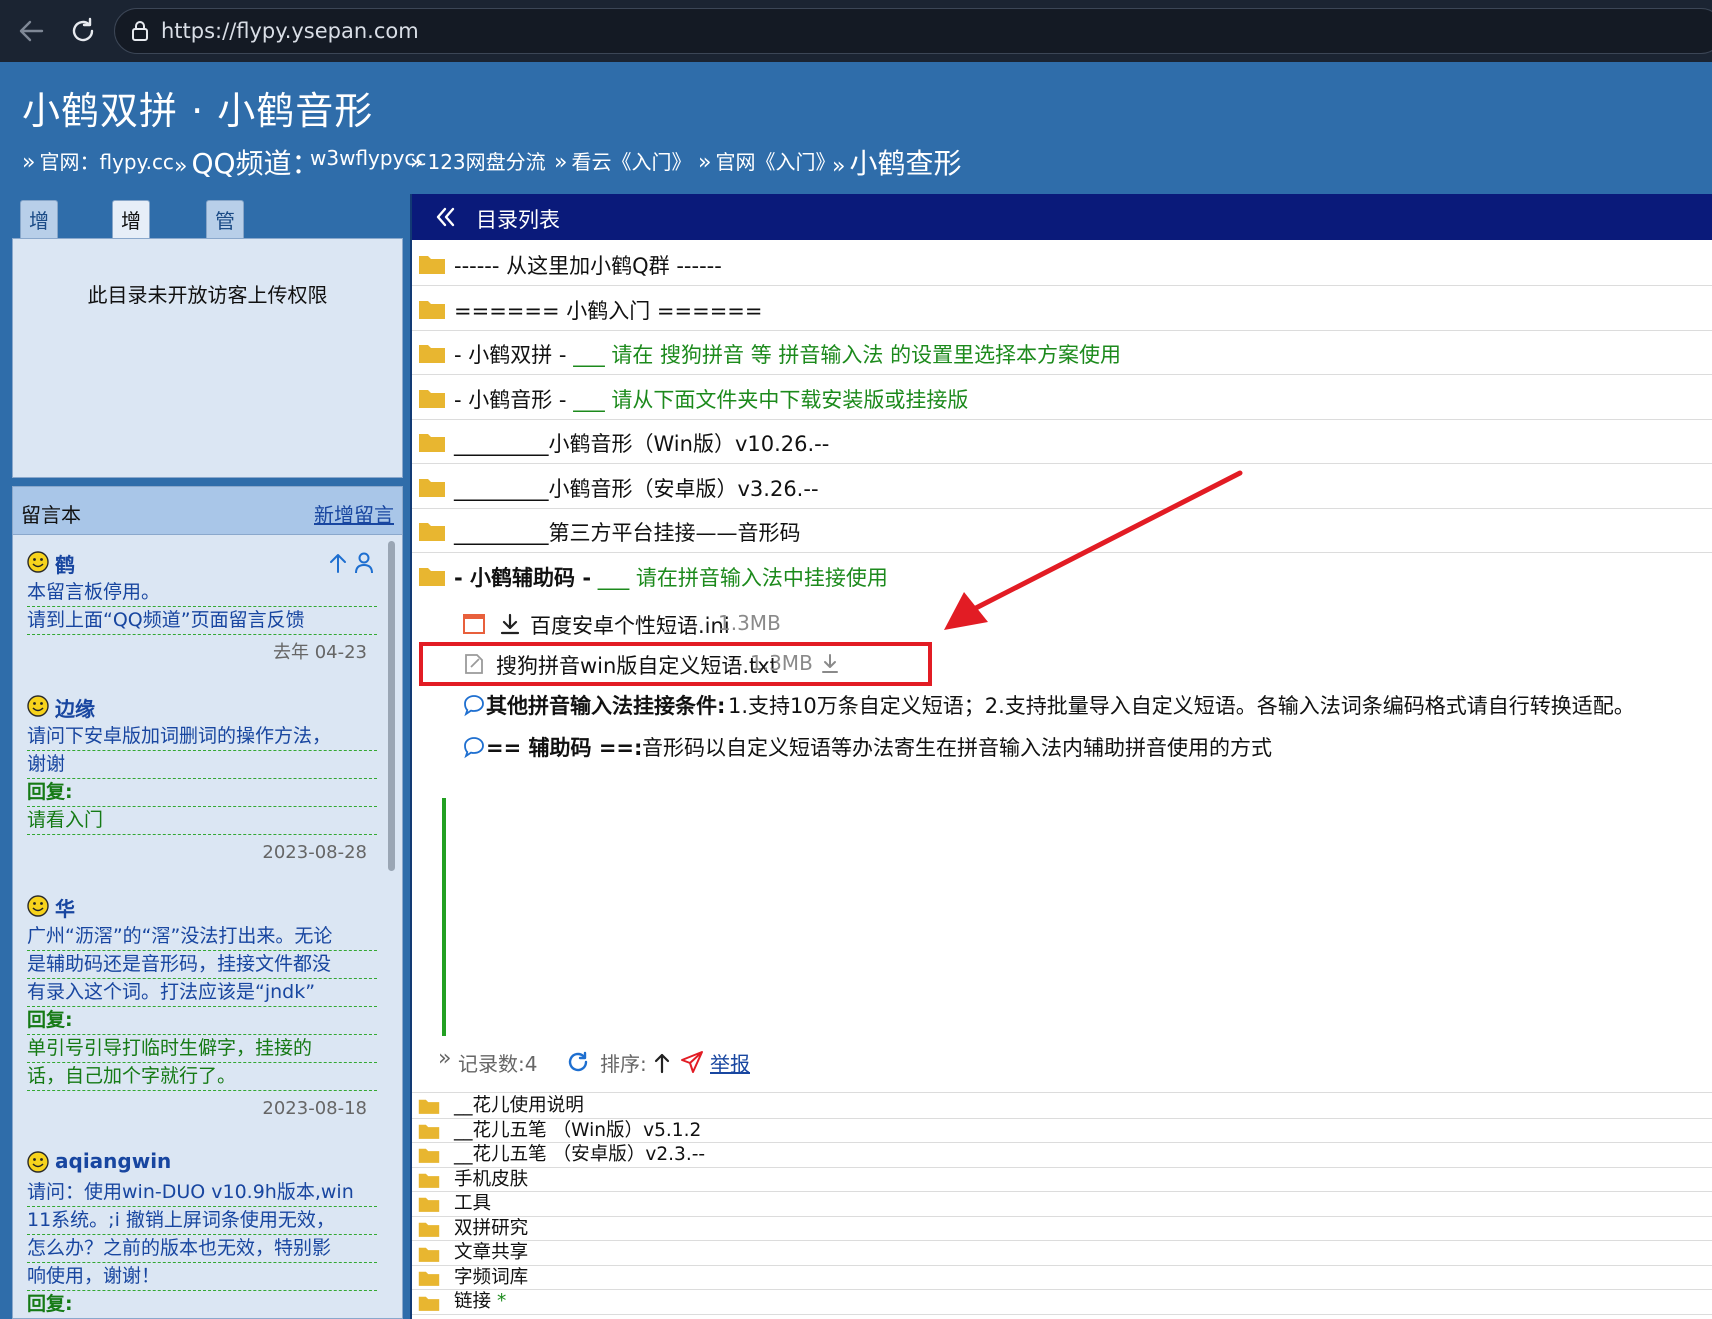 The image size is (1712, 1319). Describe the element at coordinates (1062, 398) in the screenshot. I see `folder-row: - 小鹤音形 - ___ 请从下面文件夹中下载安装版或挂接版` at that location.